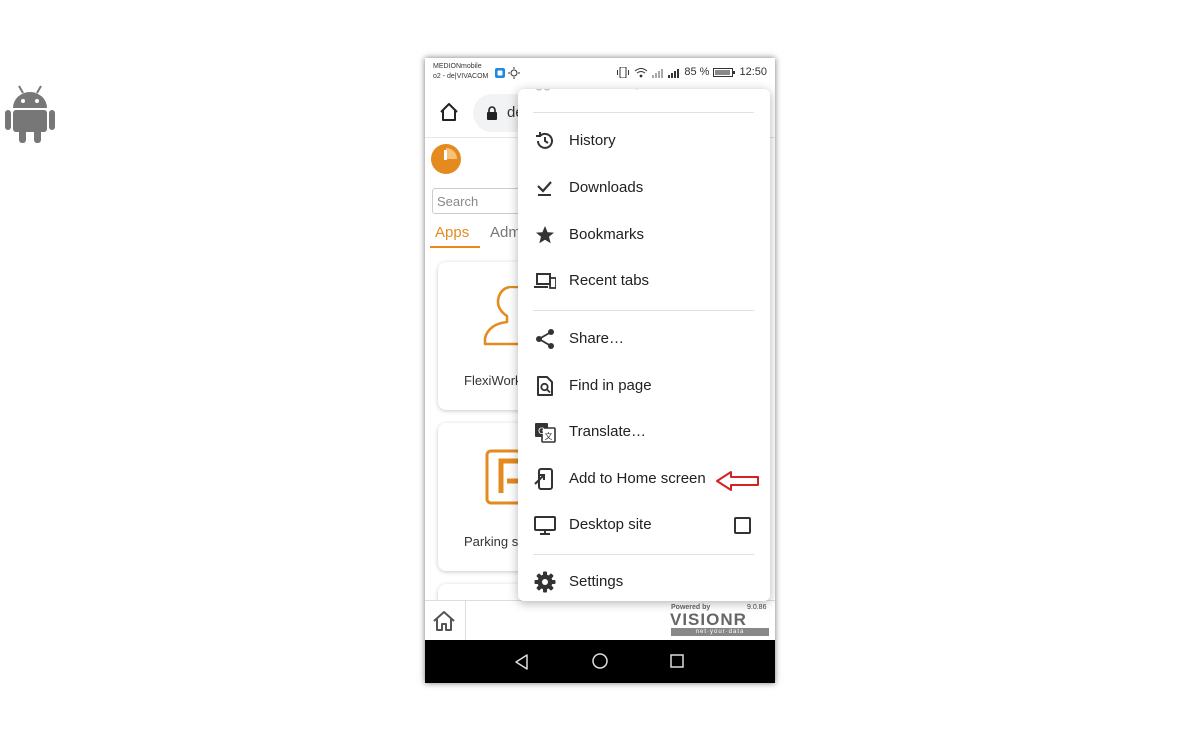 The width and height of the screenshot is (1200, 745). I want to click on menu-item-label: Downloads, so click(606, 187).